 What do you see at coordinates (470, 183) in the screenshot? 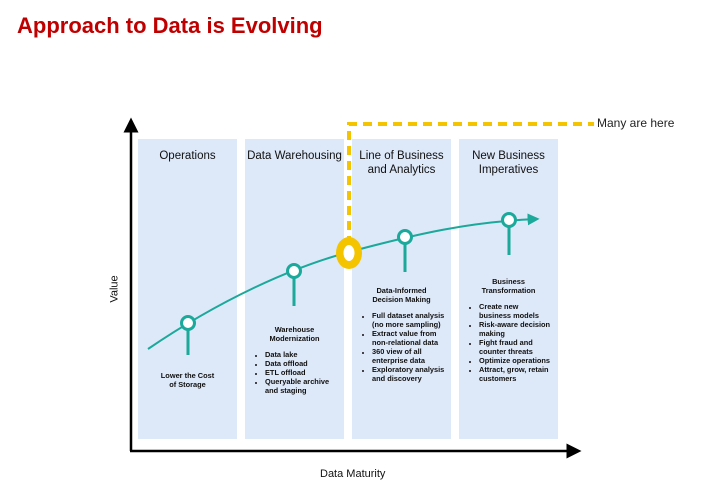
I see `threshold-dashed-line` at bounding box center [470, 183].